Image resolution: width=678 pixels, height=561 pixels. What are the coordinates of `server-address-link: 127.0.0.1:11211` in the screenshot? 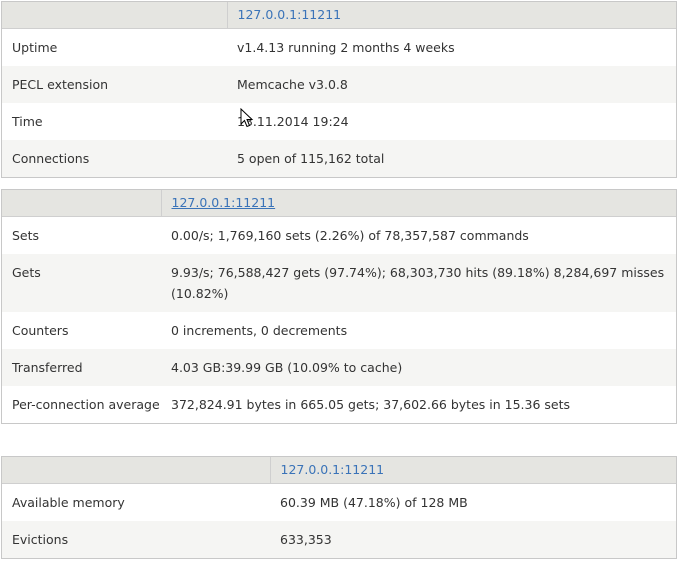 It's located at (224, 202).